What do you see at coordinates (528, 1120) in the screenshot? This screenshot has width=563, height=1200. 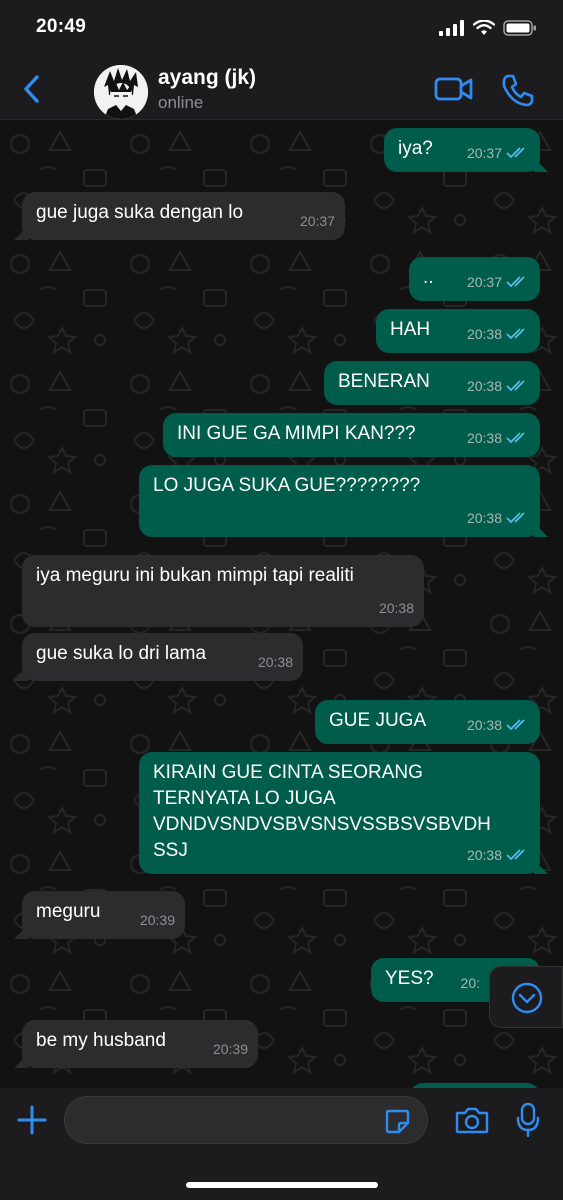 I see `microphone-icon` at bounding box center [528, 1120].